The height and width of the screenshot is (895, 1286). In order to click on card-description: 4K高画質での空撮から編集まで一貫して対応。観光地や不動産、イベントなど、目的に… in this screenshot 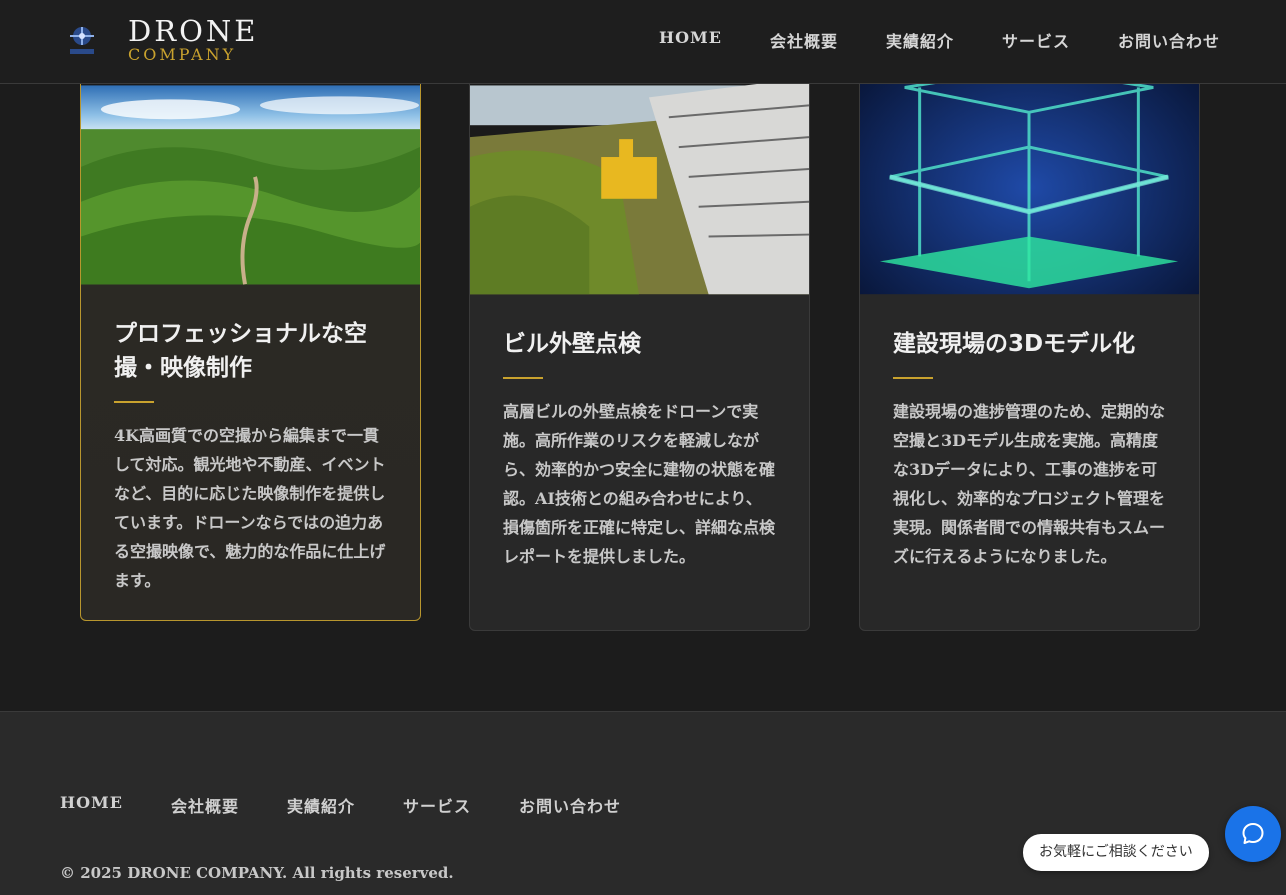, I will do `click(250, 508)`.